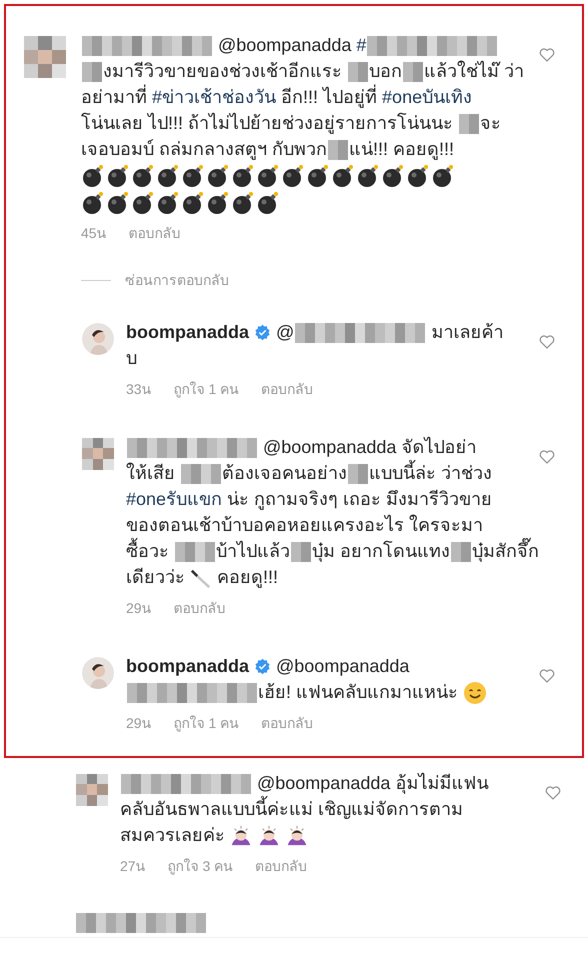 The image size is (588, 960). Describe the element at coordinates (305, 524) in the screenshot. I see `comment-text: ของตอนเช้าบ้าบอคอหอยแครงอะไร ใครจะมา` at that location.